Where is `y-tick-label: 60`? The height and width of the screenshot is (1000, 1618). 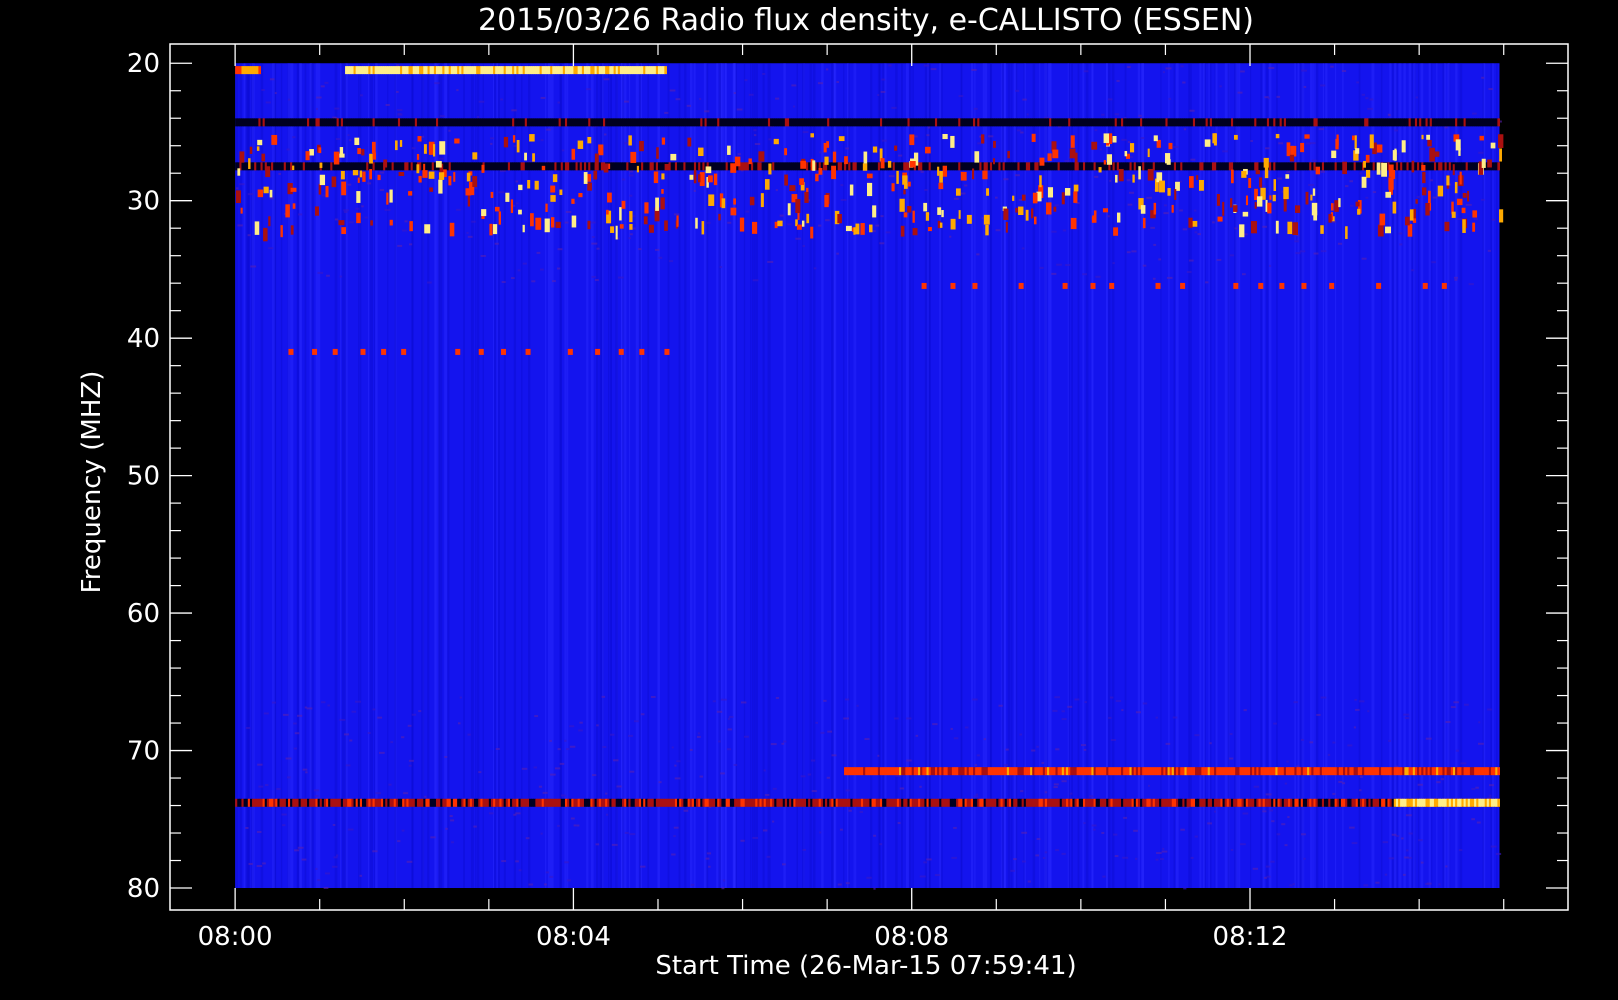 y-tick-label: 60 is located at coordinates (143, 614).